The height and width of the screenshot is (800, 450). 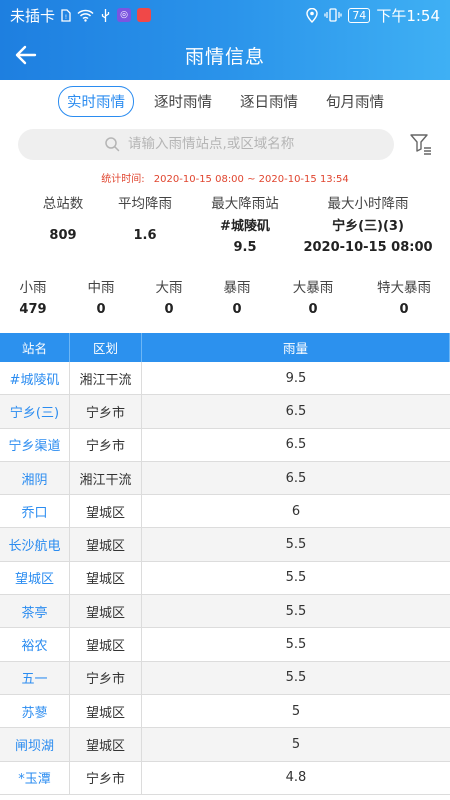 What do you see at coordinates (225, 645) in the screenshot?
I see `table-row: 裕农 望城区 5.5` at bounding box center [225, 645].